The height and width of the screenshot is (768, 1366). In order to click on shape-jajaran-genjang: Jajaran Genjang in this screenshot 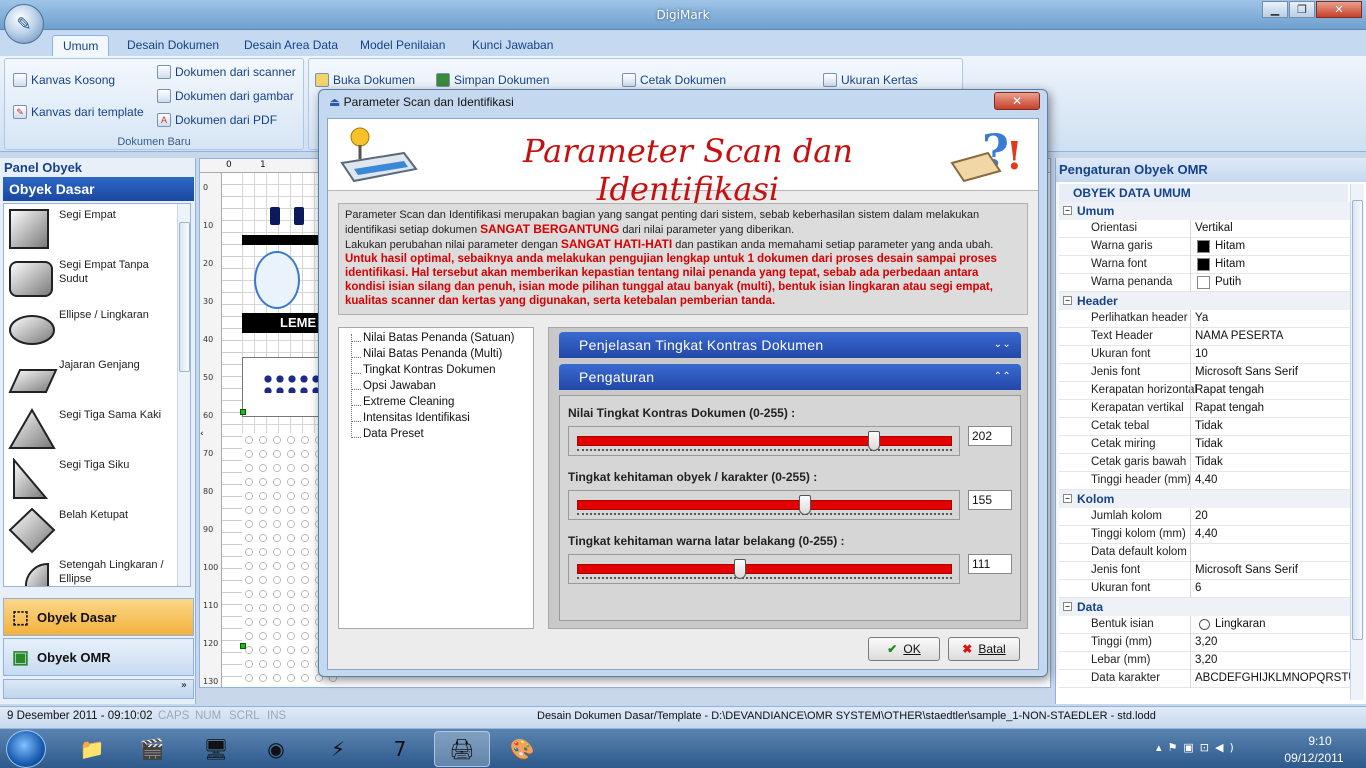, I will do `click(89, 379)`.